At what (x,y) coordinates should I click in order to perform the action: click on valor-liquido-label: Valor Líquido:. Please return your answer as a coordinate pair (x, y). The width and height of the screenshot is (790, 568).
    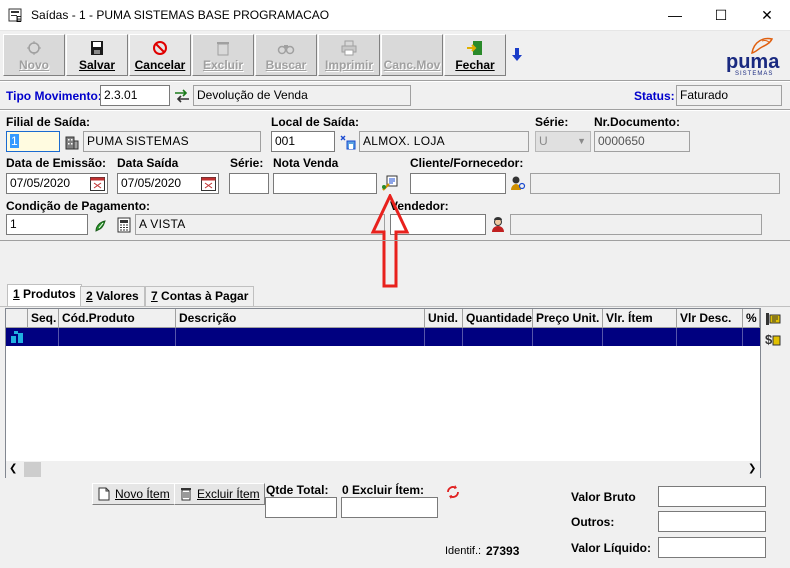
    Looking at the image, I should click on (611, 548).